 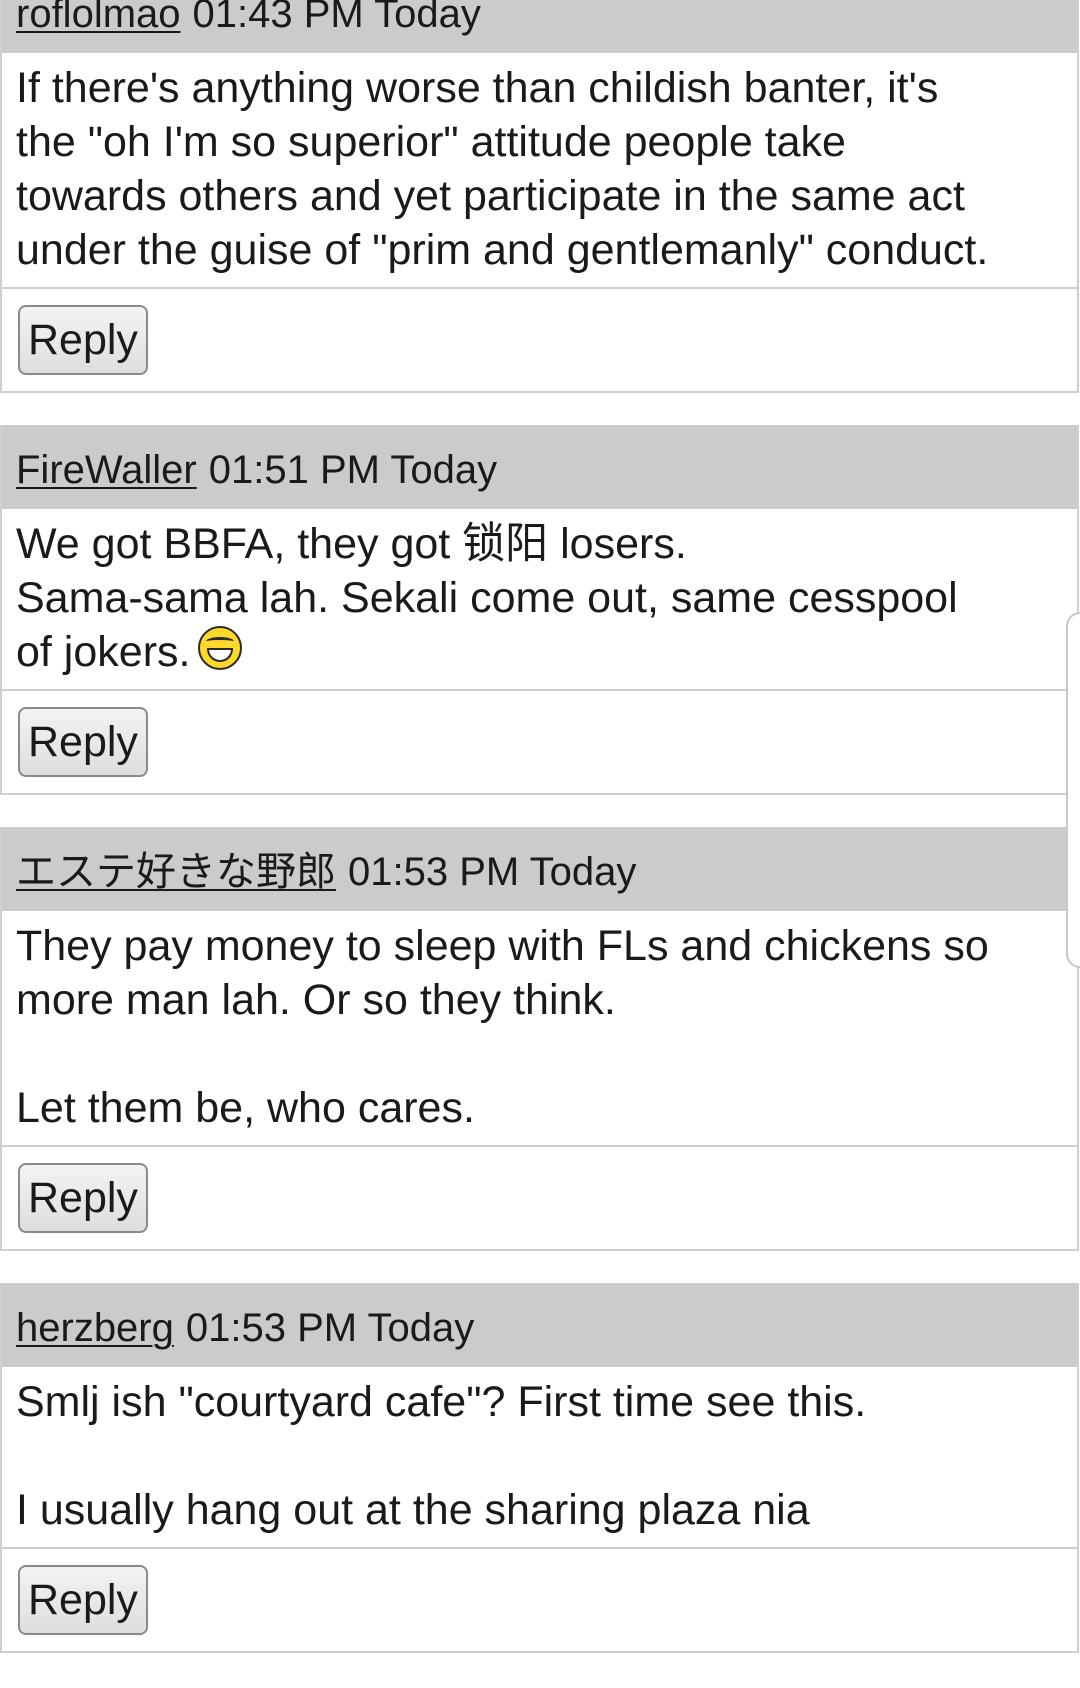 I want to click on comment-header: roflolmao 01:43 PM Today, so click(x=539, y=26).